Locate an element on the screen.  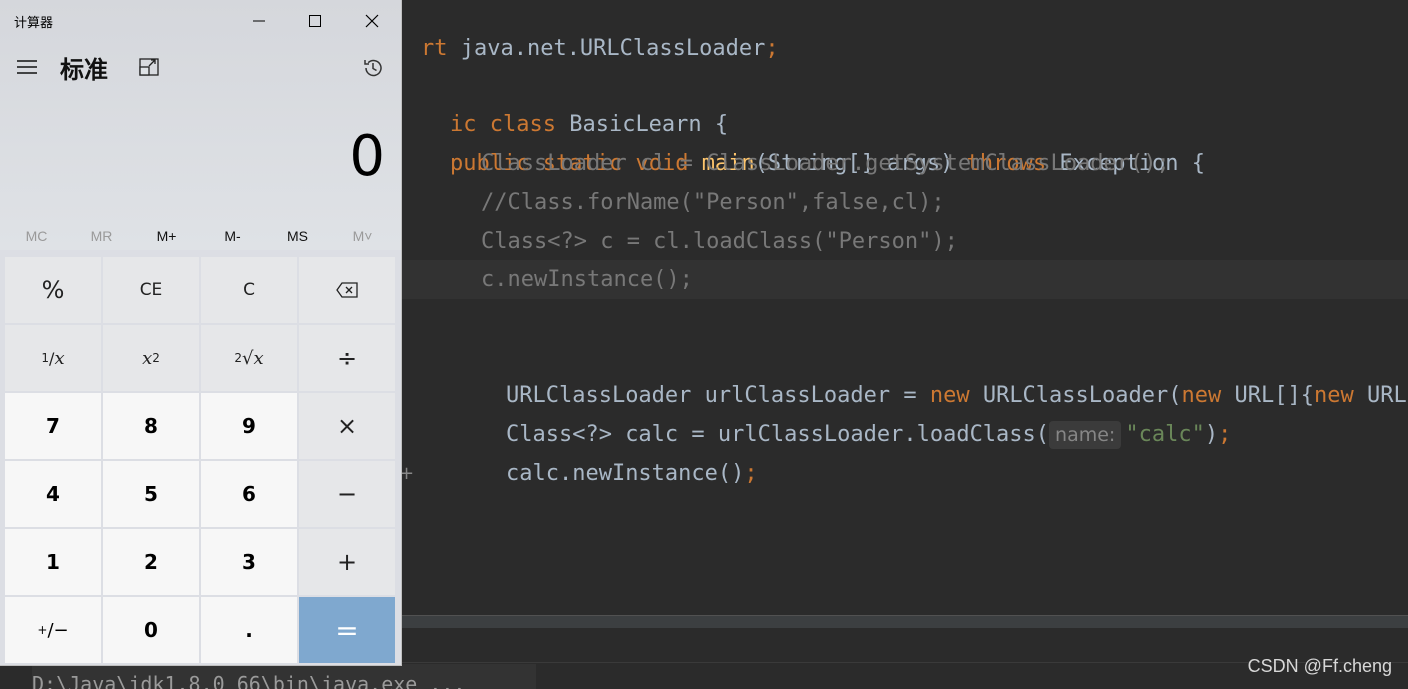
window-title: 计算器 is located at coordinates (34, 23).